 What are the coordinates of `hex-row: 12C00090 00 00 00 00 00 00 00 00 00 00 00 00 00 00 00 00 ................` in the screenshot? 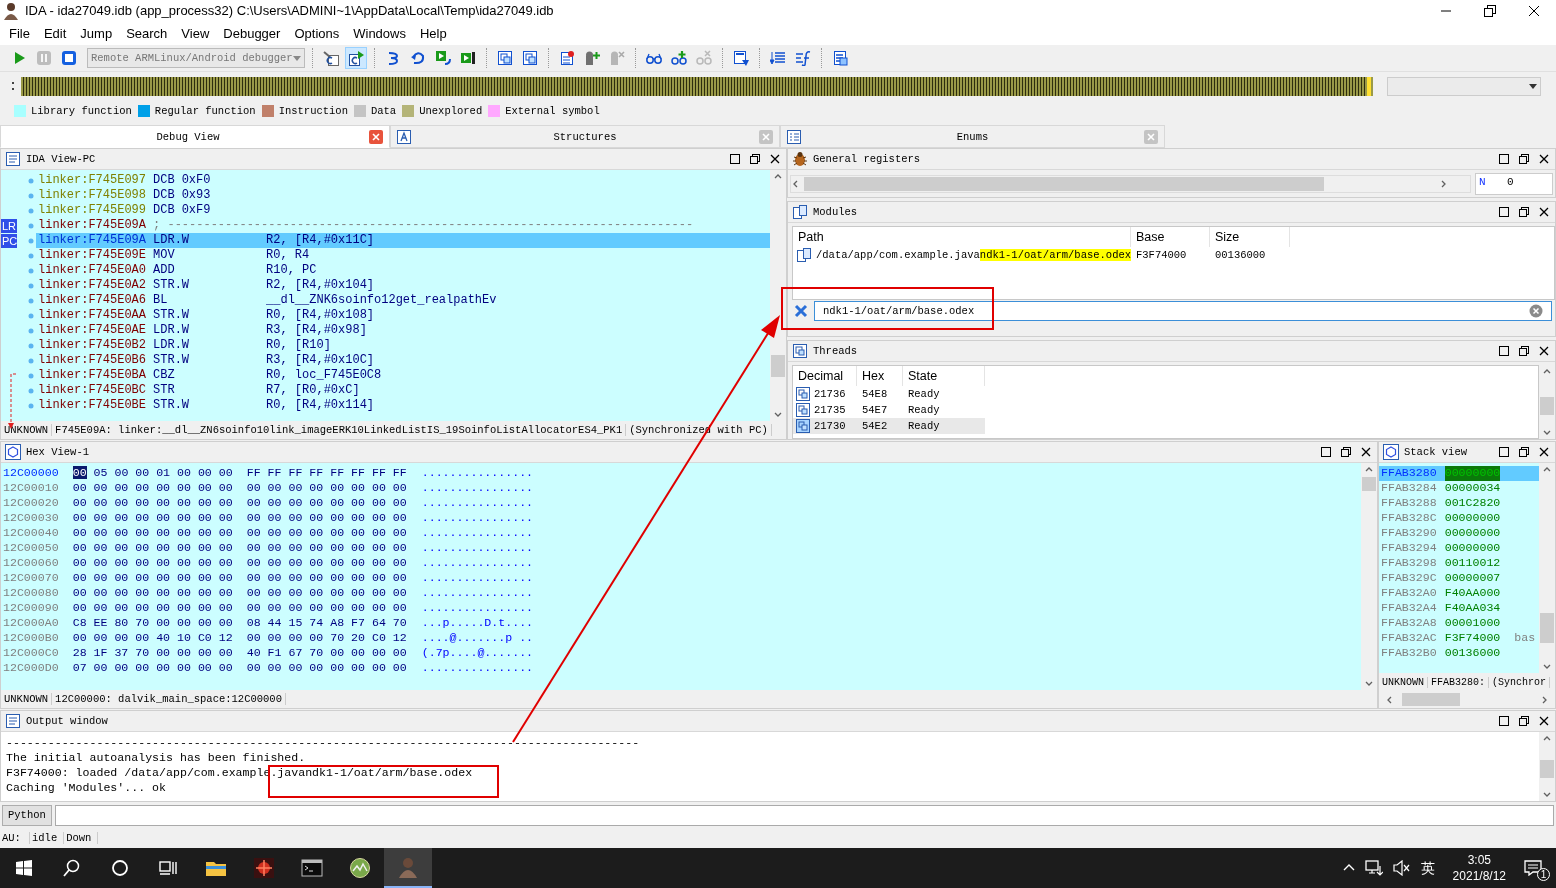 It's located at (681, 608).